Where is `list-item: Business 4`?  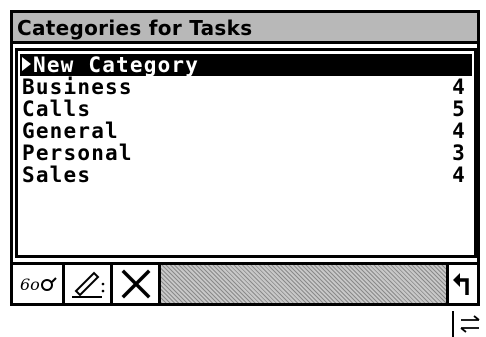 list-item: Business 4 is located at coordinates (246, 87).